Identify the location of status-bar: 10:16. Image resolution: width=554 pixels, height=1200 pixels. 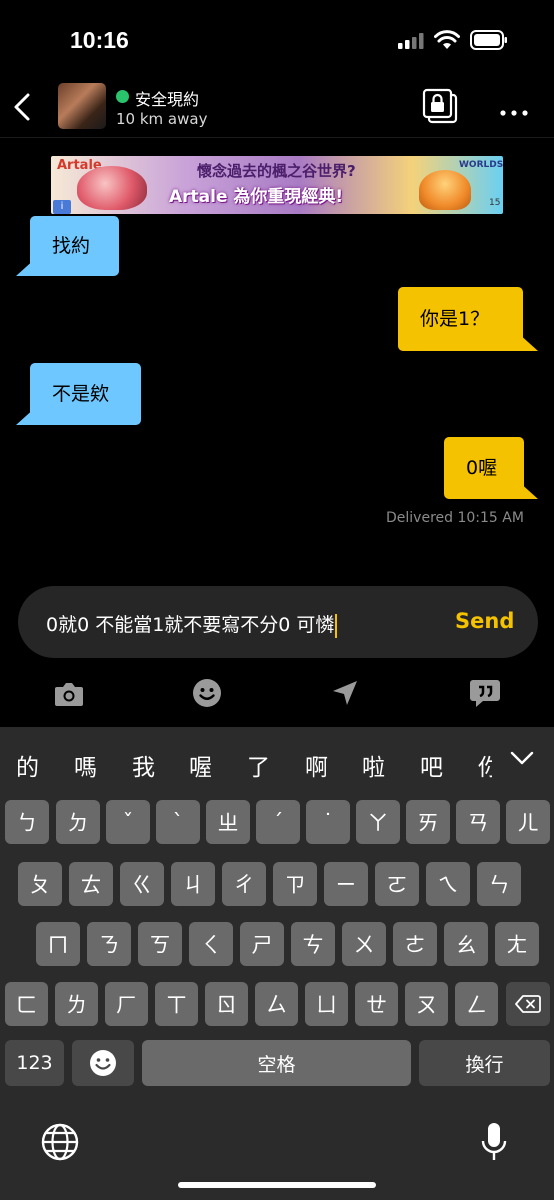
(277, 40).